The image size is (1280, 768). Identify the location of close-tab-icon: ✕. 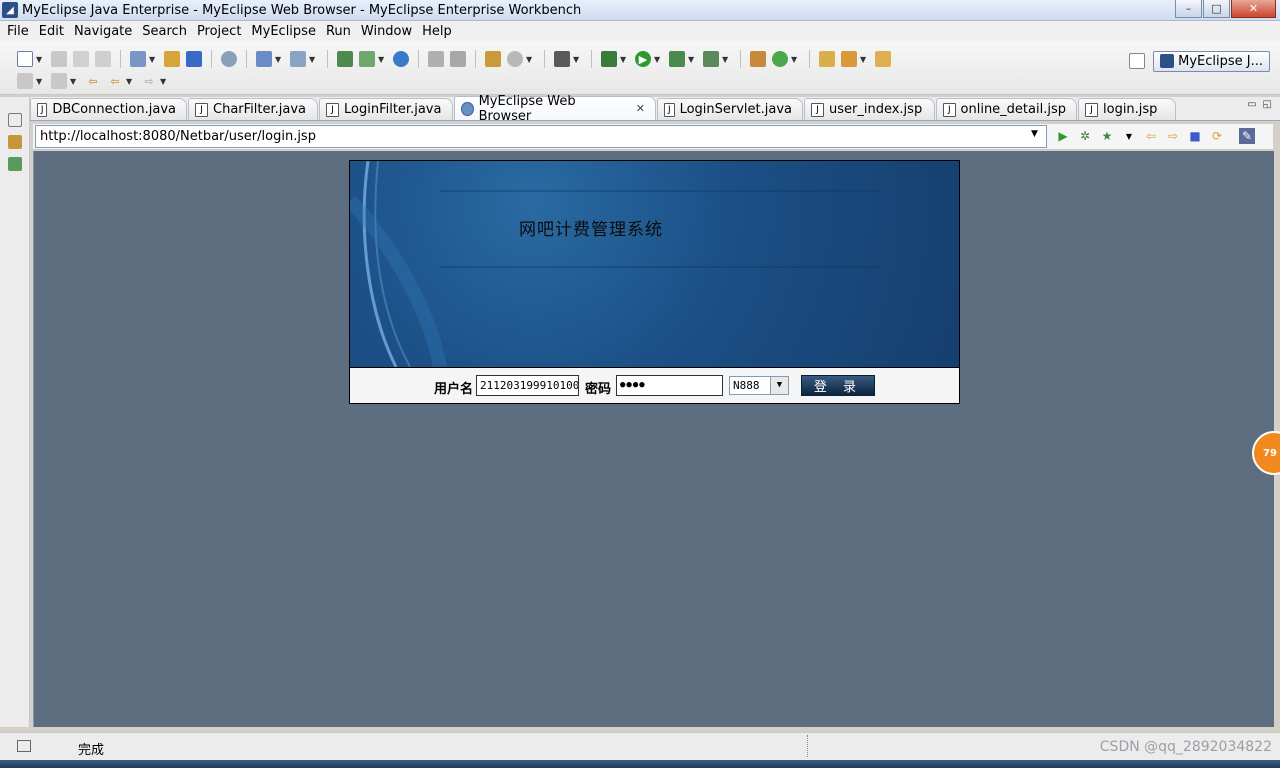
(640, 108).